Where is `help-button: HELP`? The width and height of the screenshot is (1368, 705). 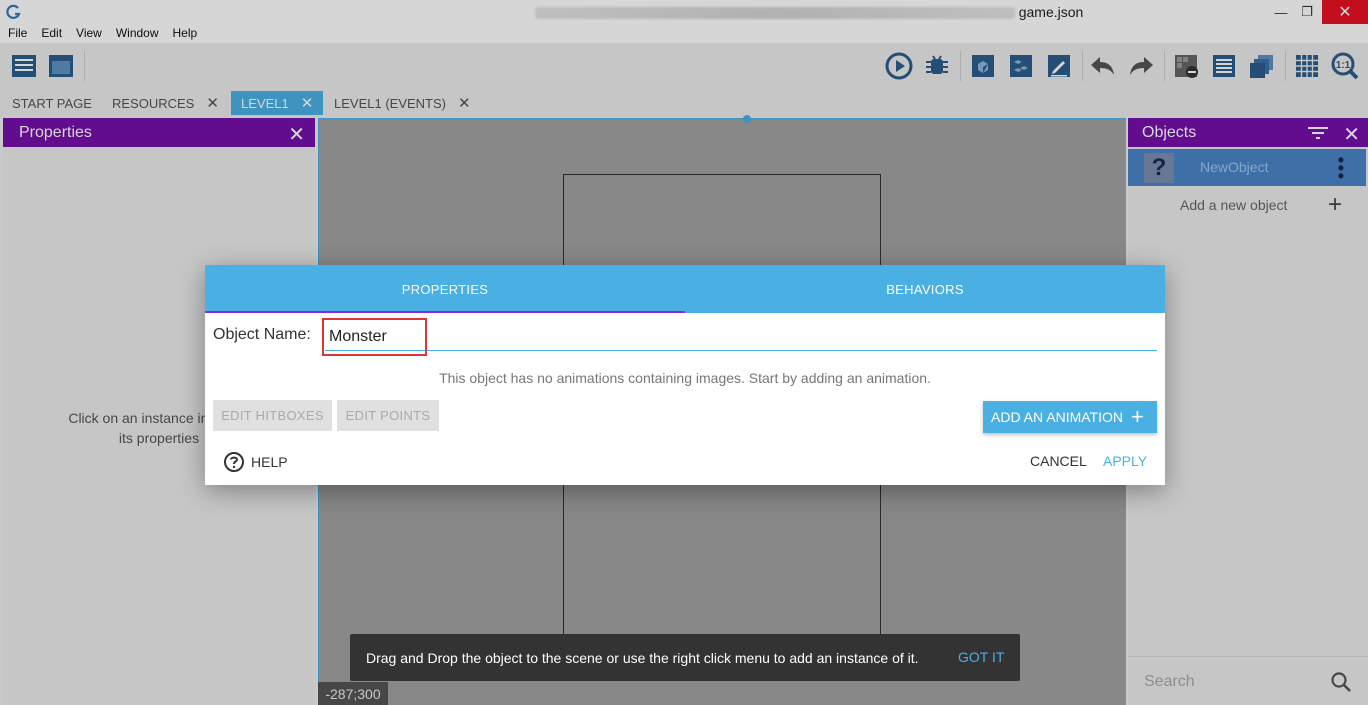
help-button: HELP is located at coordinates (255, 462).